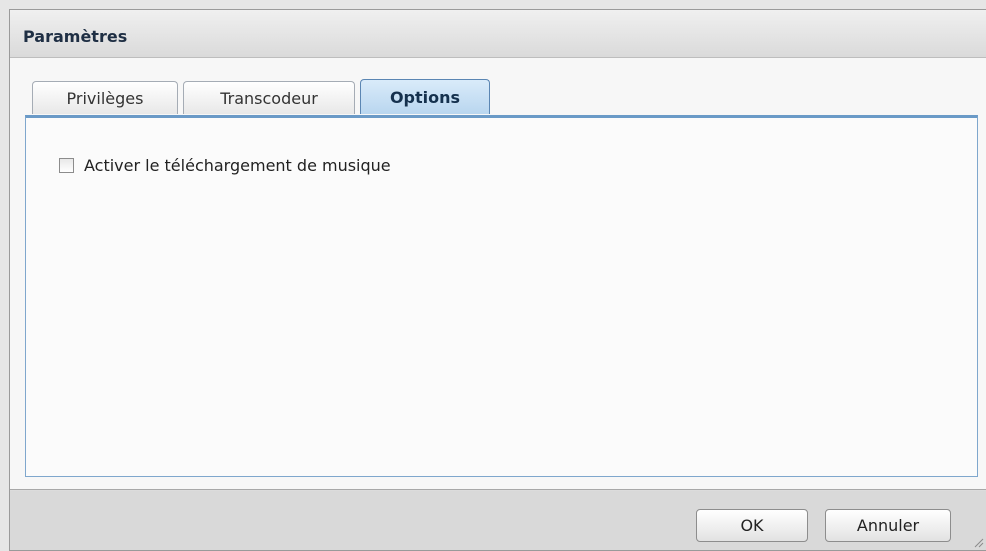 The image size is (986, 551). What do you see at coordinates (498, 34) in the screenshot?
I see `dialog-titlebar: Paramètres` at bounding box center [498, 34].